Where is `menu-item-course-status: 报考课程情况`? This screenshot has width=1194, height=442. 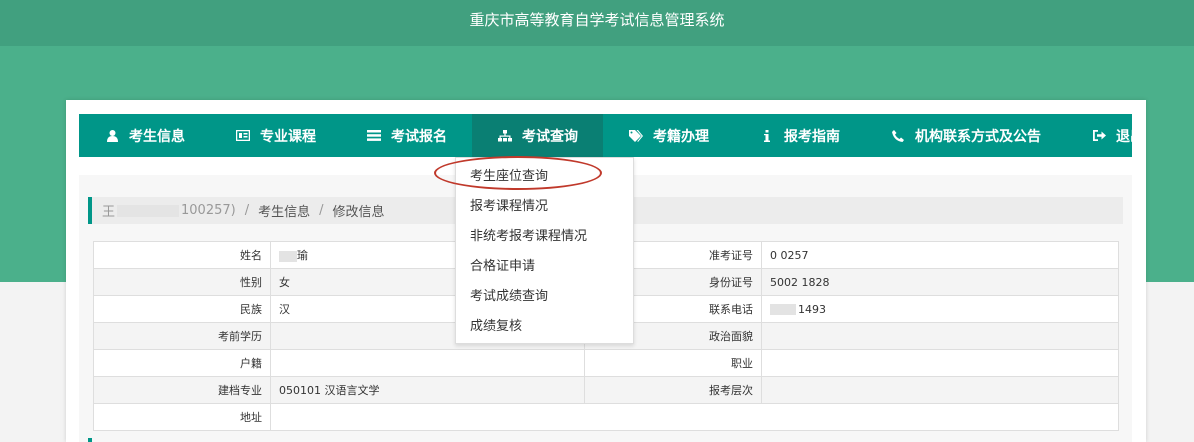 menu-item-course-status: 报考课程情况 is located at coordinates (544, 207).